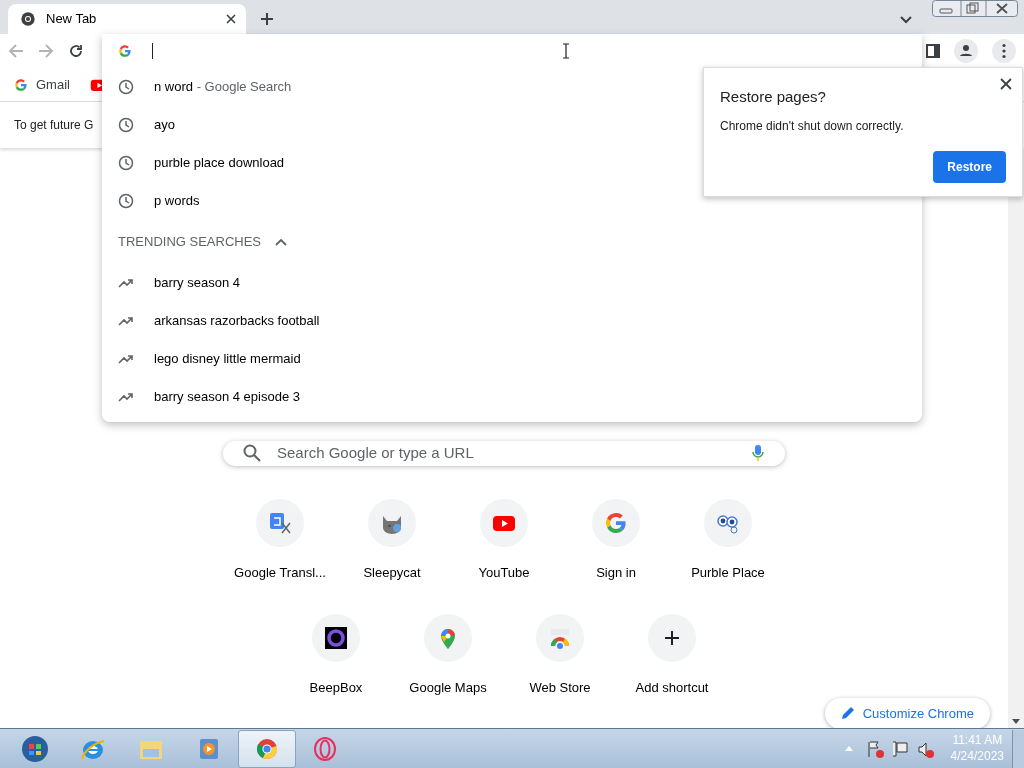 The width and height of the screenshot is (1024, 768). Describe the element at coordinates (512, 397) in the screenshot. I see `suggestion-item: barry season 4 episode 3` at that location.